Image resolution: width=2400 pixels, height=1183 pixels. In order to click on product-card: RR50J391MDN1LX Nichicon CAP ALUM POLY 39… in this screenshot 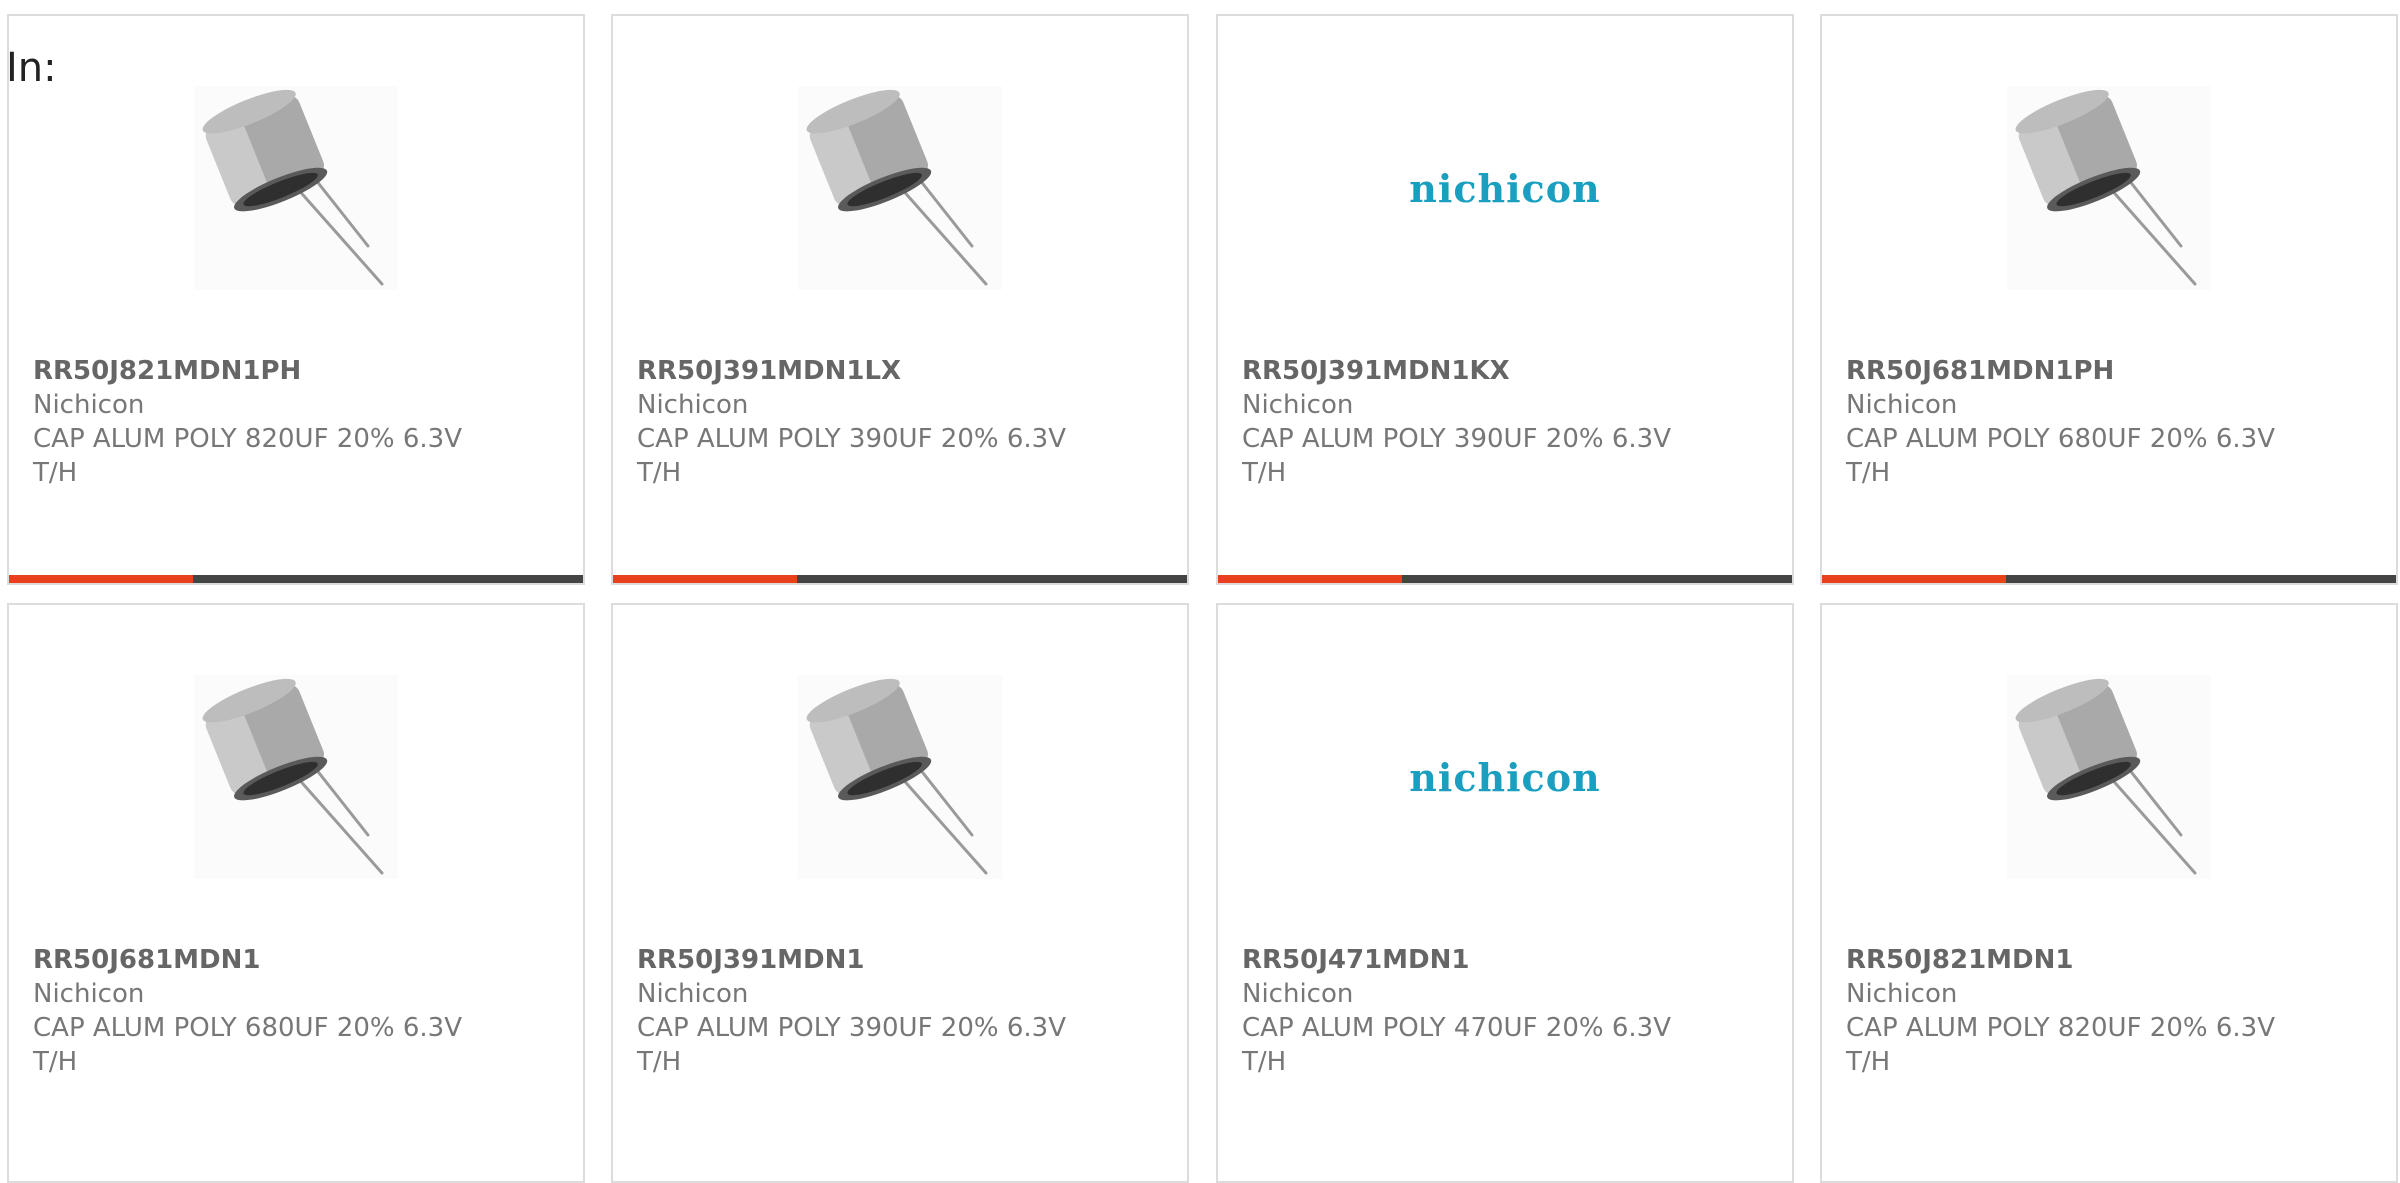, I will do `click(900, 299)`.